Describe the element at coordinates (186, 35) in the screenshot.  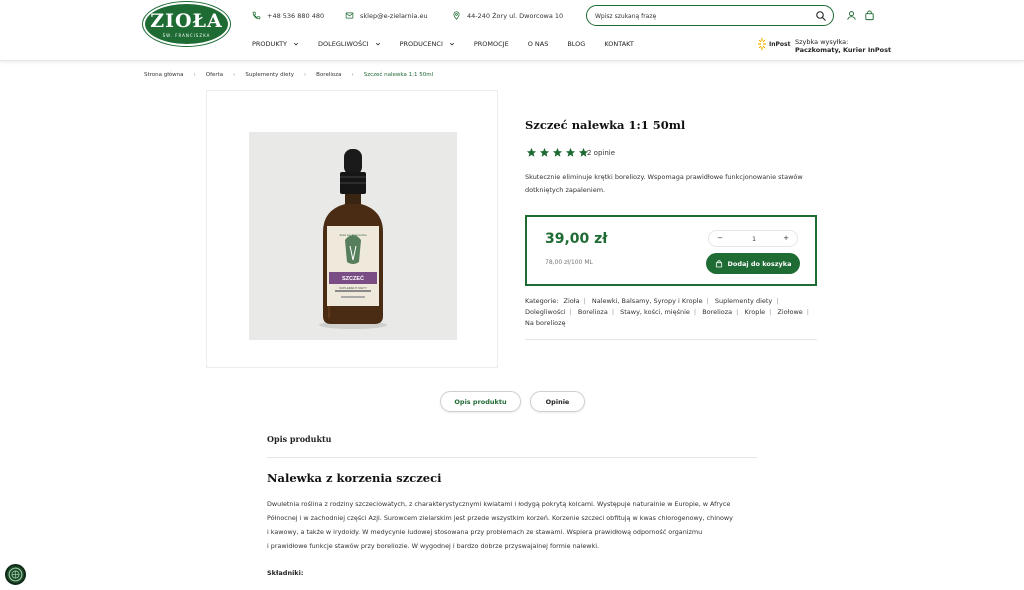
I see `logo-subtitle: ŚW. FRANCISZKA` at that location.